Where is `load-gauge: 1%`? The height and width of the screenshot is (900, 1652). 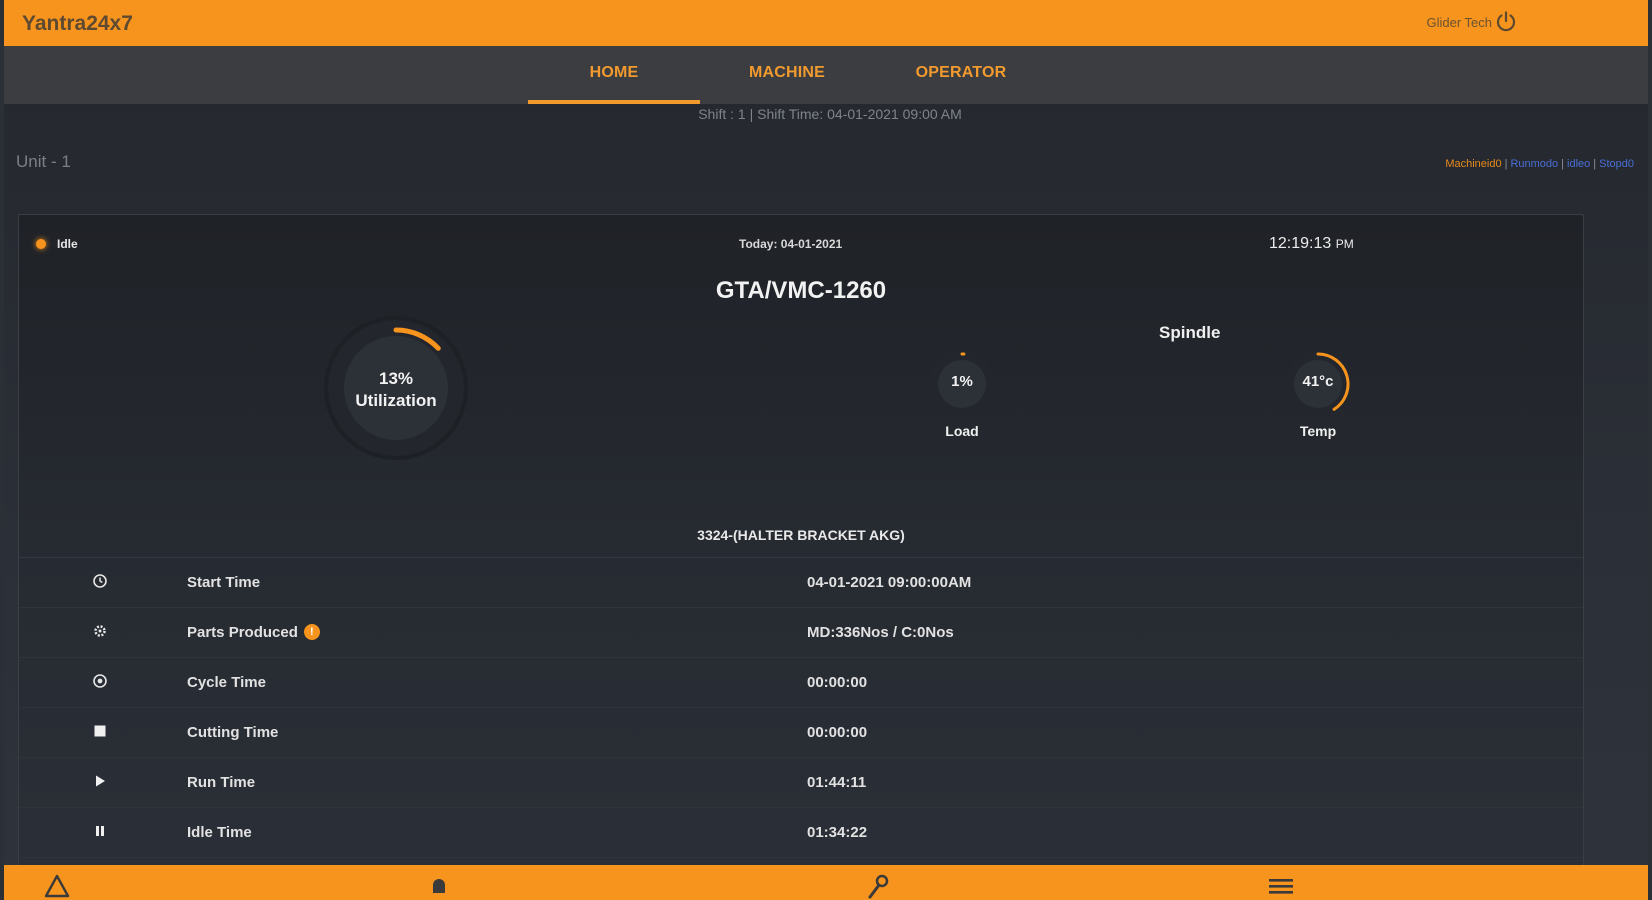 load-gauge: 1% is located at coordinates (962, 384).